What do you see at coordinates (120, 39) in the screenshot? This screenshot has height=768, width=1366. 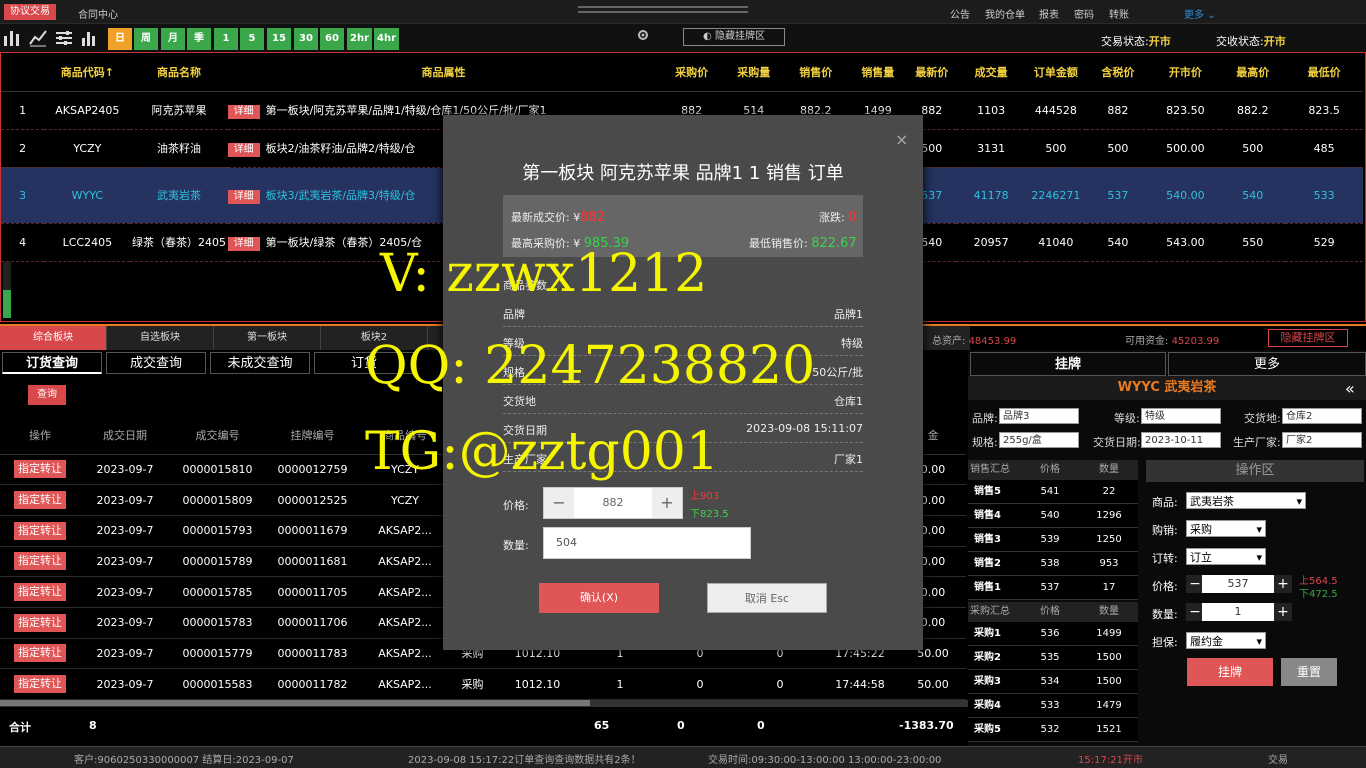 I see `tf-day: 日` at bounding box center [120, 39].